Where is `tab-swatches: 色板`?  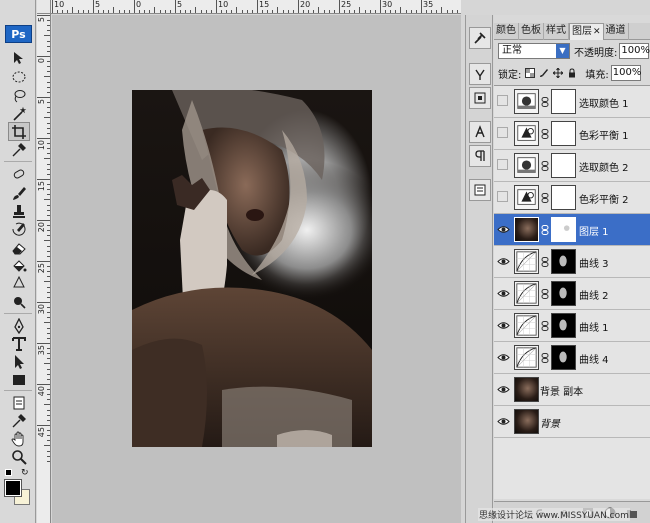
tab-swatches: 色板 is located at coordinates (531, 31).